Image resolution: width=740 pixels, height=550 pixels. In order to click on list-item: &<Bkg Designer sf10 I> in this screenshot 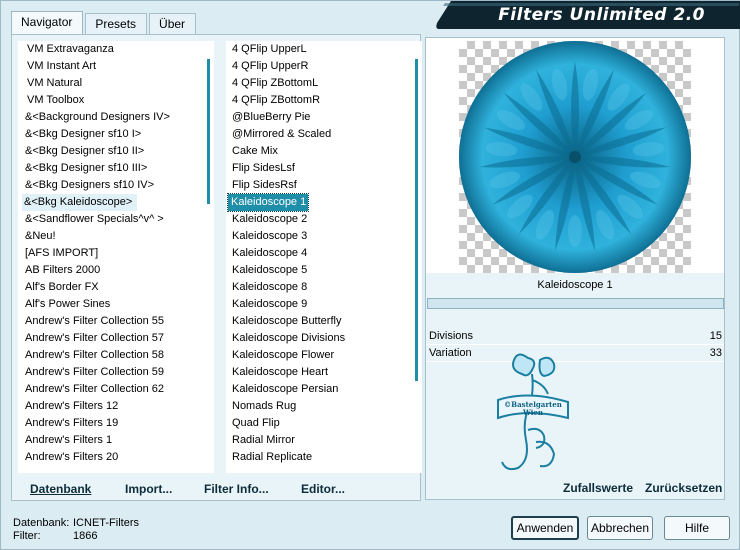, I will do `click(114, 134)`.